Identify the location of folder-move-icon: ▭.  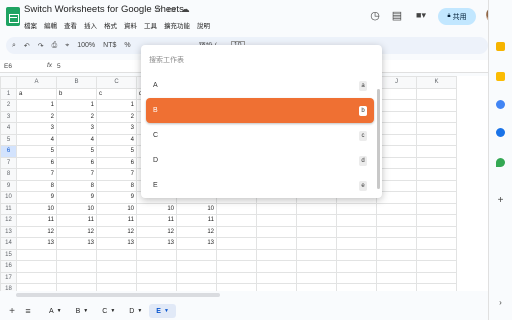
(171, 9).